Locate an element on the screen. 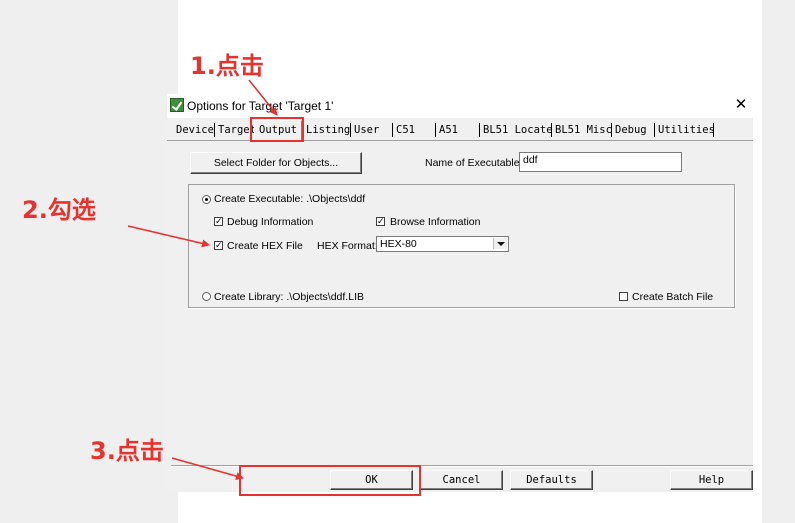  arrow-to-ok-button is located at coordinates (207, 468).